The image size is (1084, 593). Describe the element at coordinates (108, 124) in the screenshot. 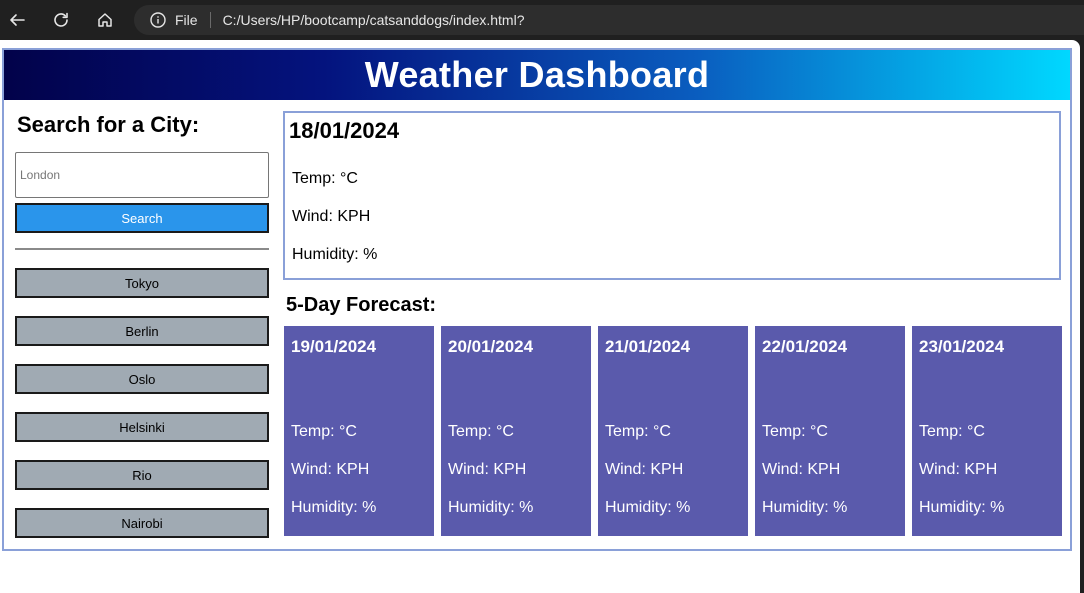

I see `search-heading: Search for a City:` at that location.